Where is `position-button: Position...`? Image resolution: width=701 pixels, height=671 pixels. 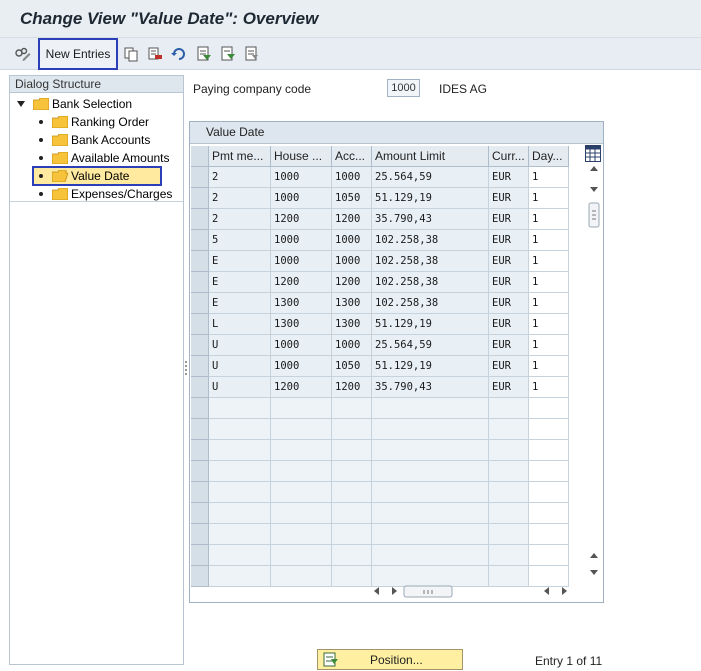
position-button: Position... is located at coordinates (390, 659).